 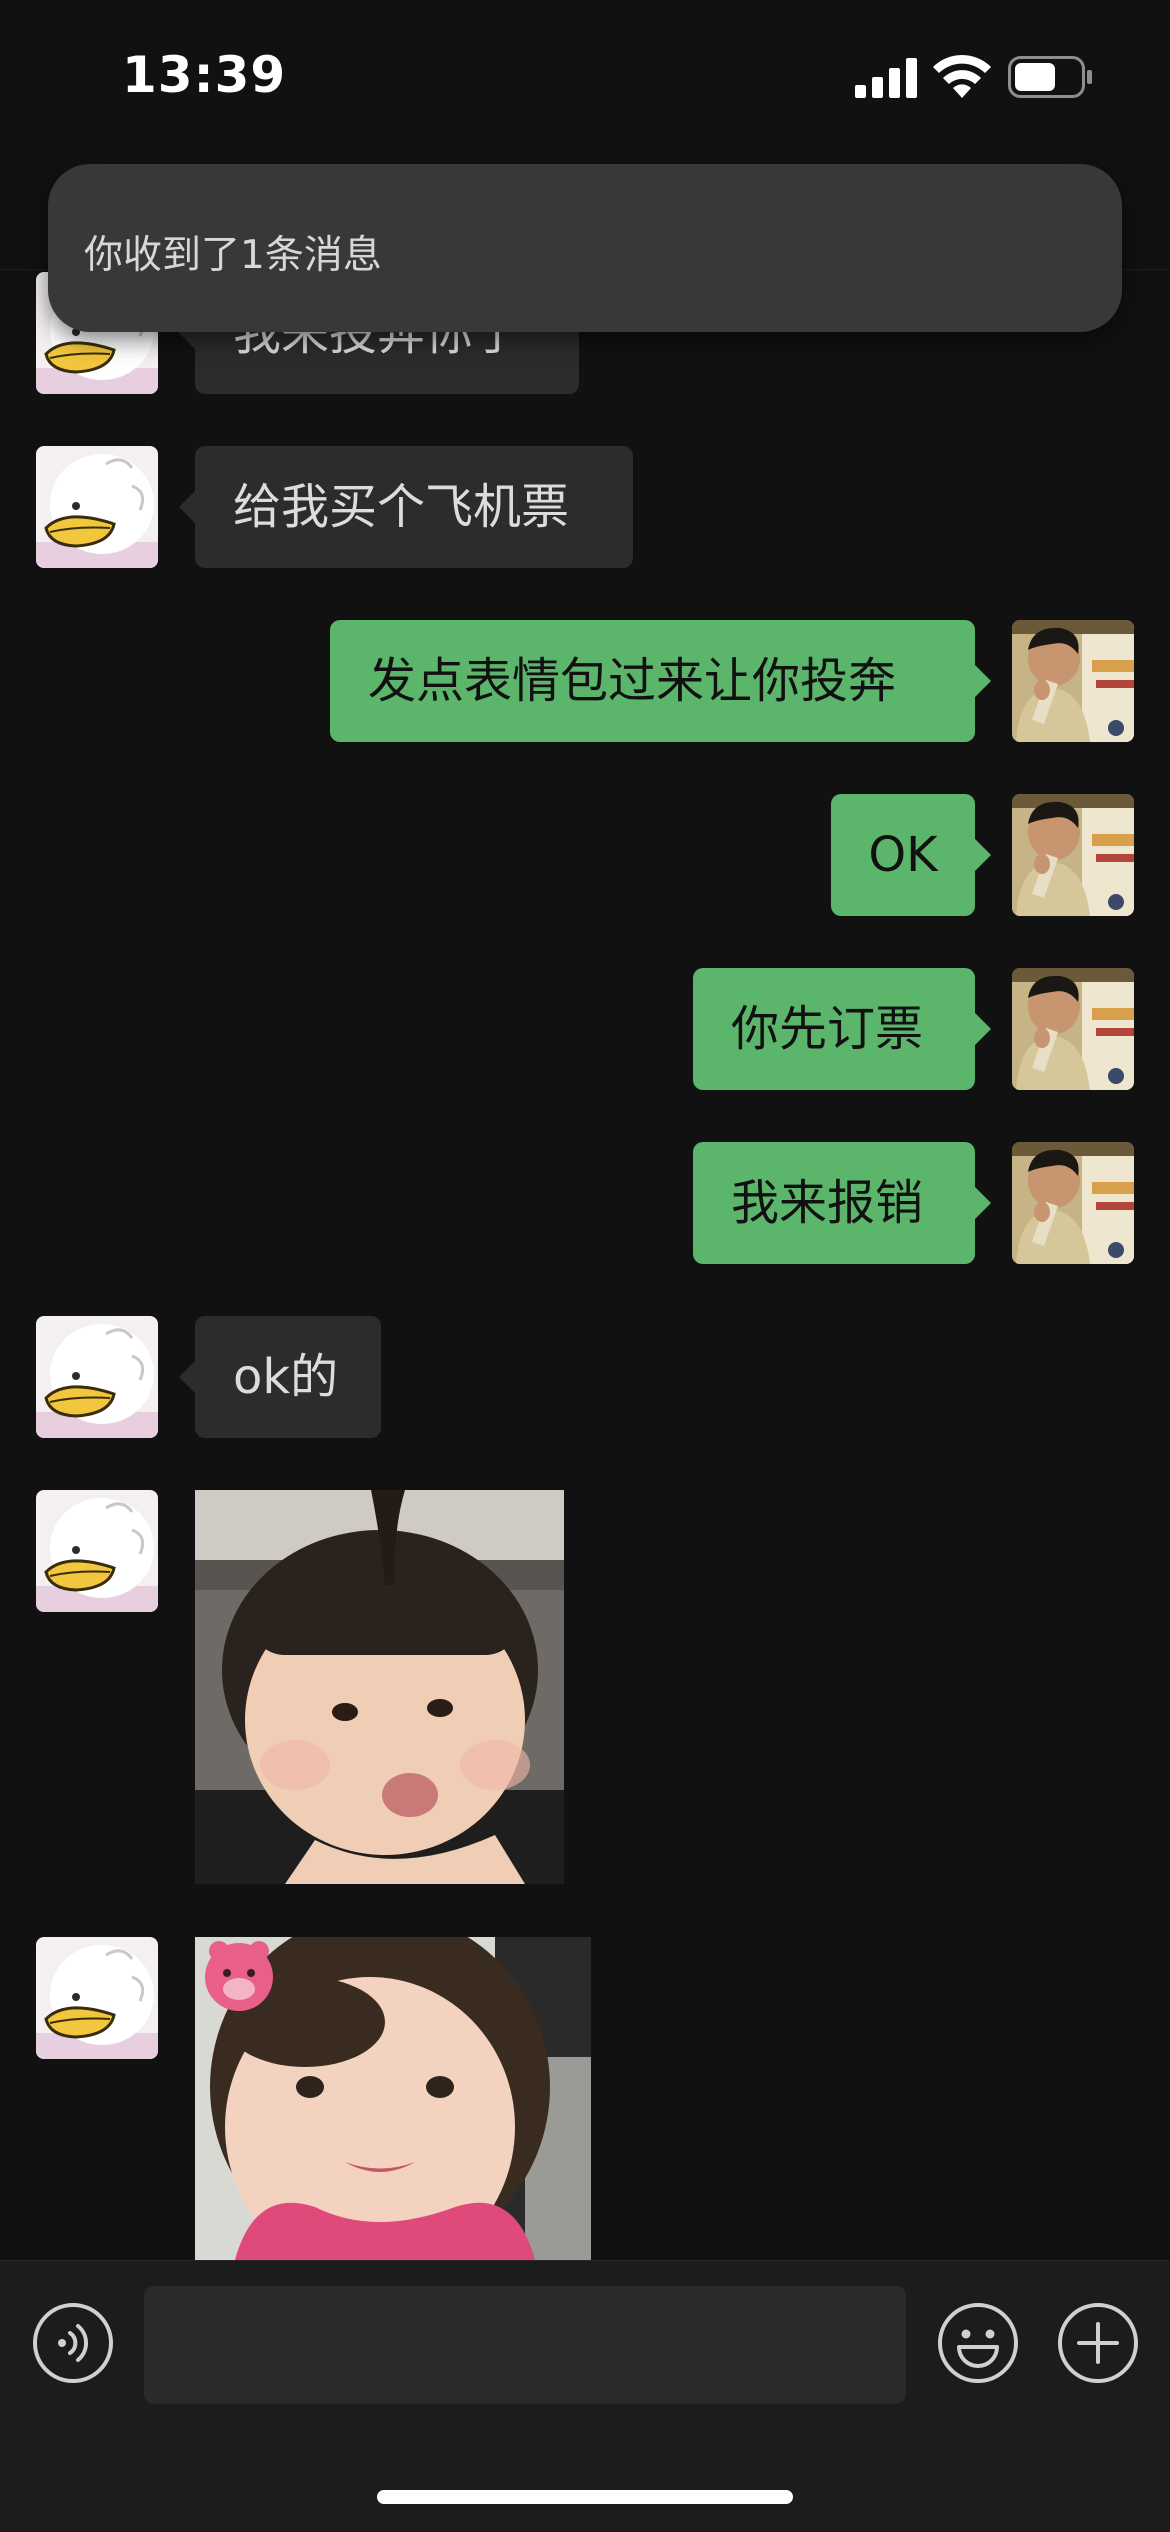 I want to click on message-bubble-outgoing: 发点表情包过来让你投奔, so click(x=660, y=681).